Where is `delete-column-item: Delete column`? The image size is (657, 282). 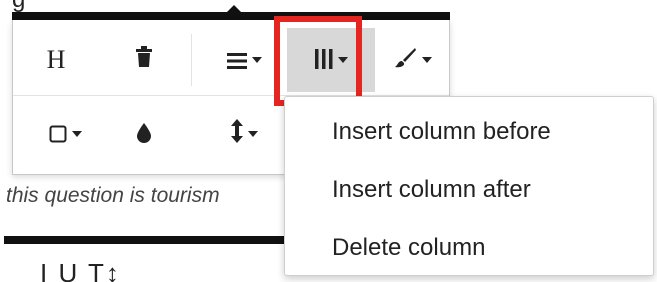
delete-column-item: Delete column is located at coordinates (469, 248).